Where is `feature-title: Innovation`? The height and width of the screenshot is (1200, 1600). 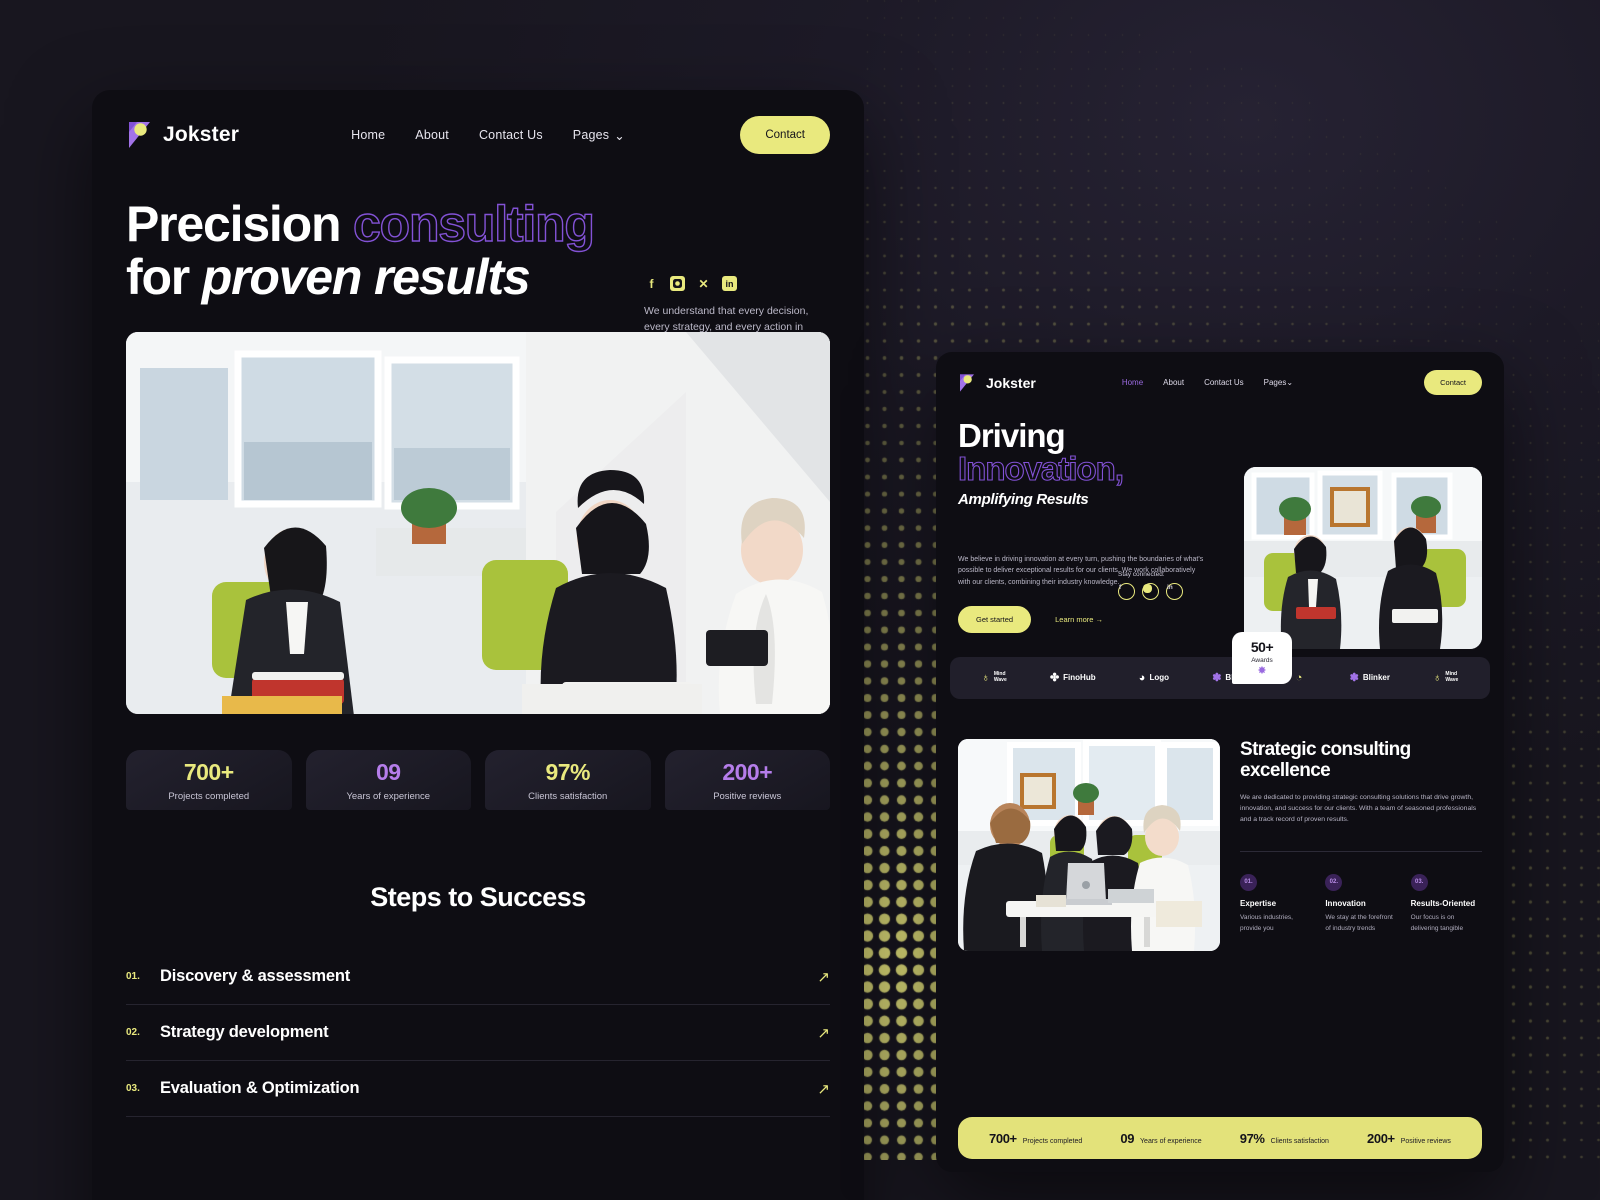
feature-title: Innovation is located at coordinates (1345, 903).